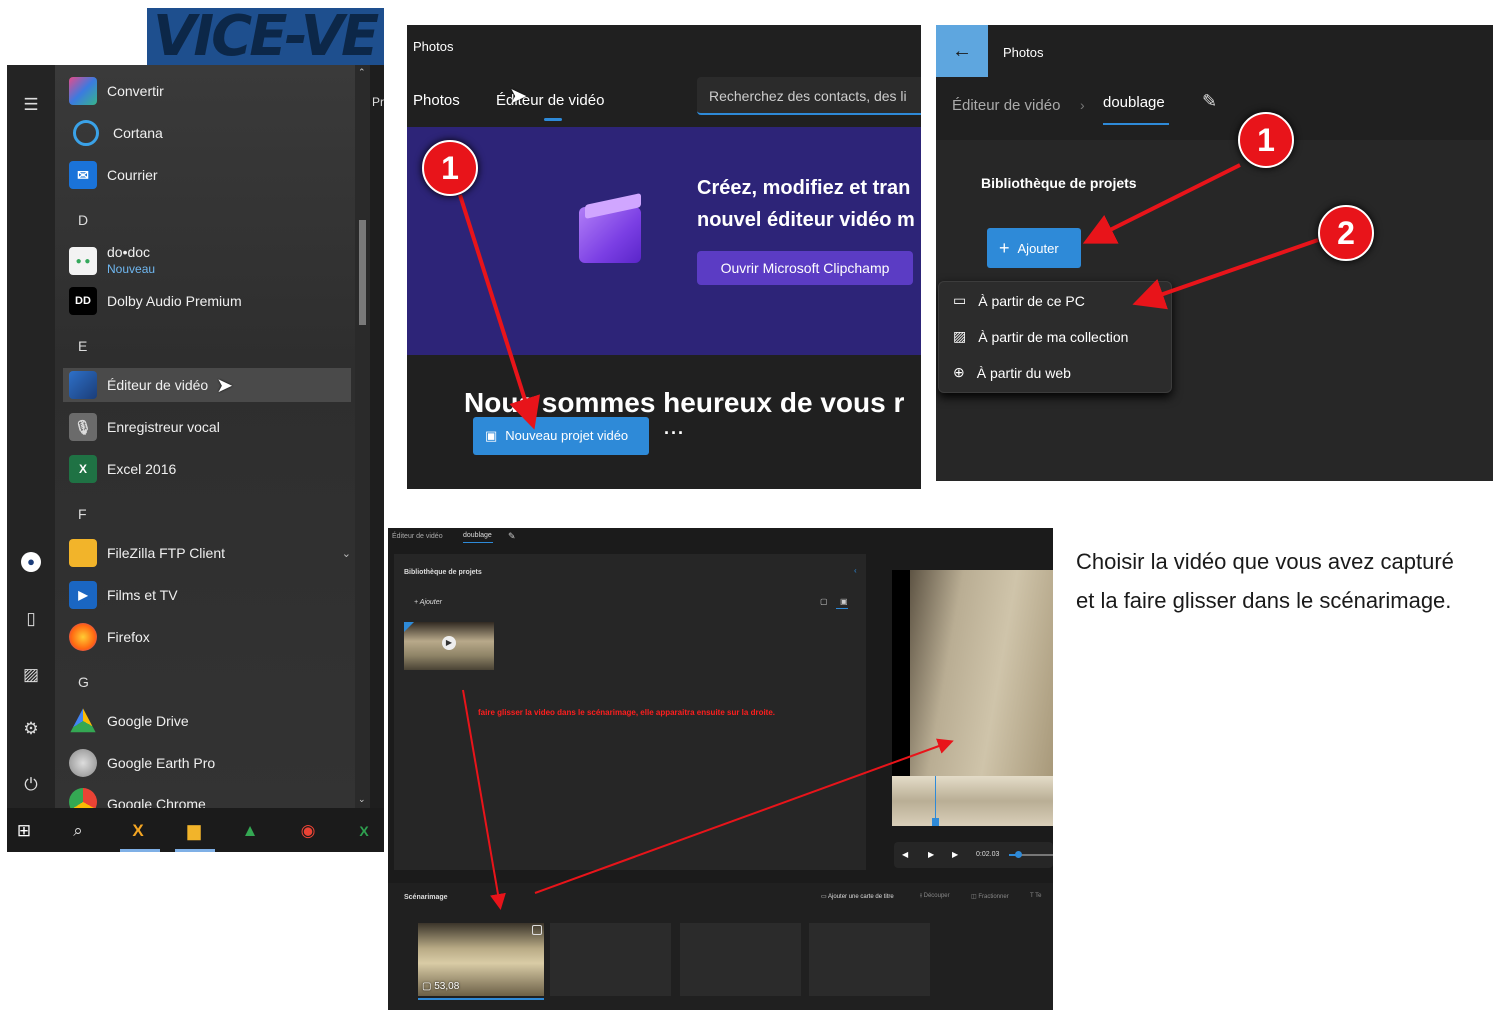  Describe the element at coordinates (409, 627) in the screenshot. I see `selected-corner` at that location.